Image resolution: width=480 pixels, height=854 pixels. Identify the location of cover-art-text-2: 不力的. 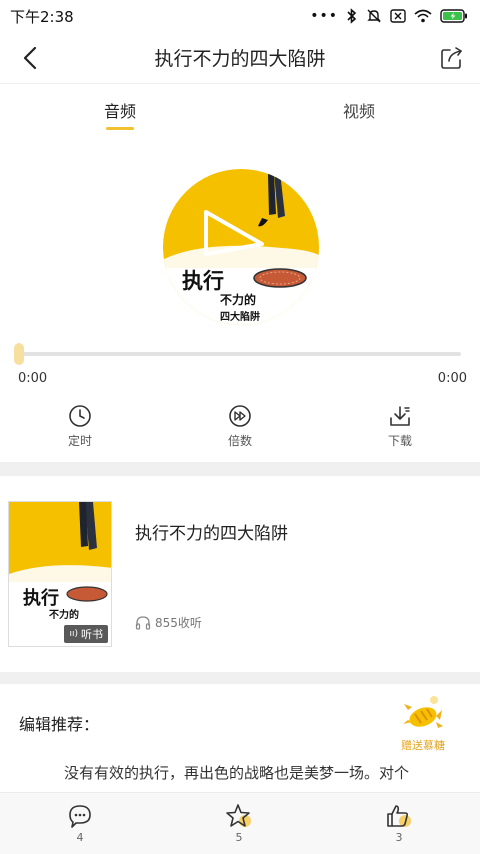
(238, 300).